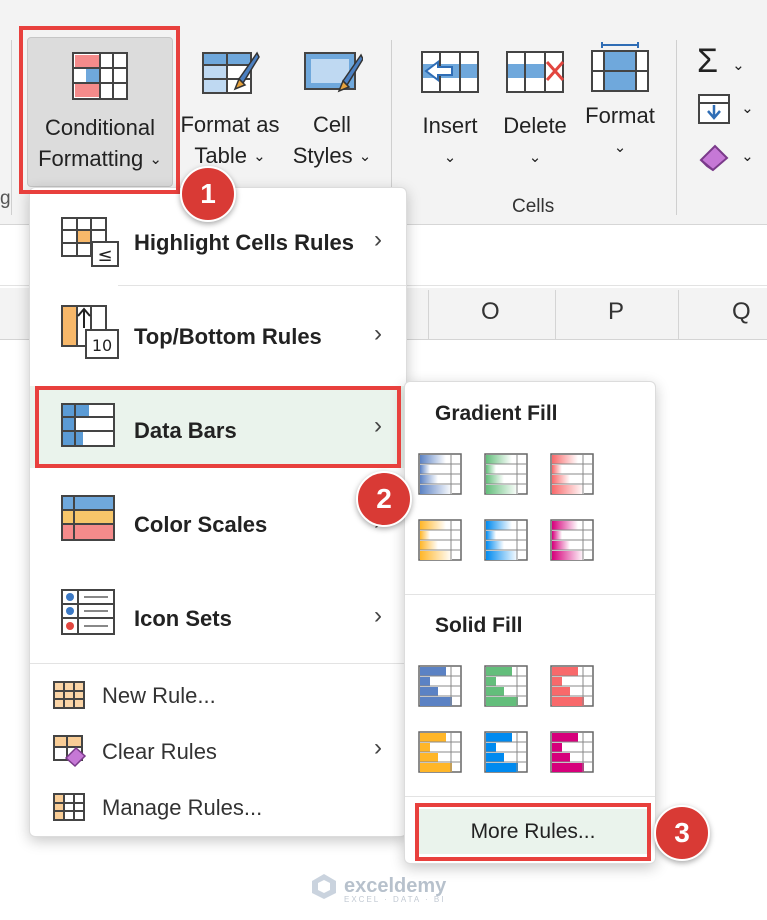 The width and height of the screenshot is (767, 920). What do you see at coordinates (741, 312) in the screenshot?
I see `column-header-q: Q` at bounding box center [741, 312].